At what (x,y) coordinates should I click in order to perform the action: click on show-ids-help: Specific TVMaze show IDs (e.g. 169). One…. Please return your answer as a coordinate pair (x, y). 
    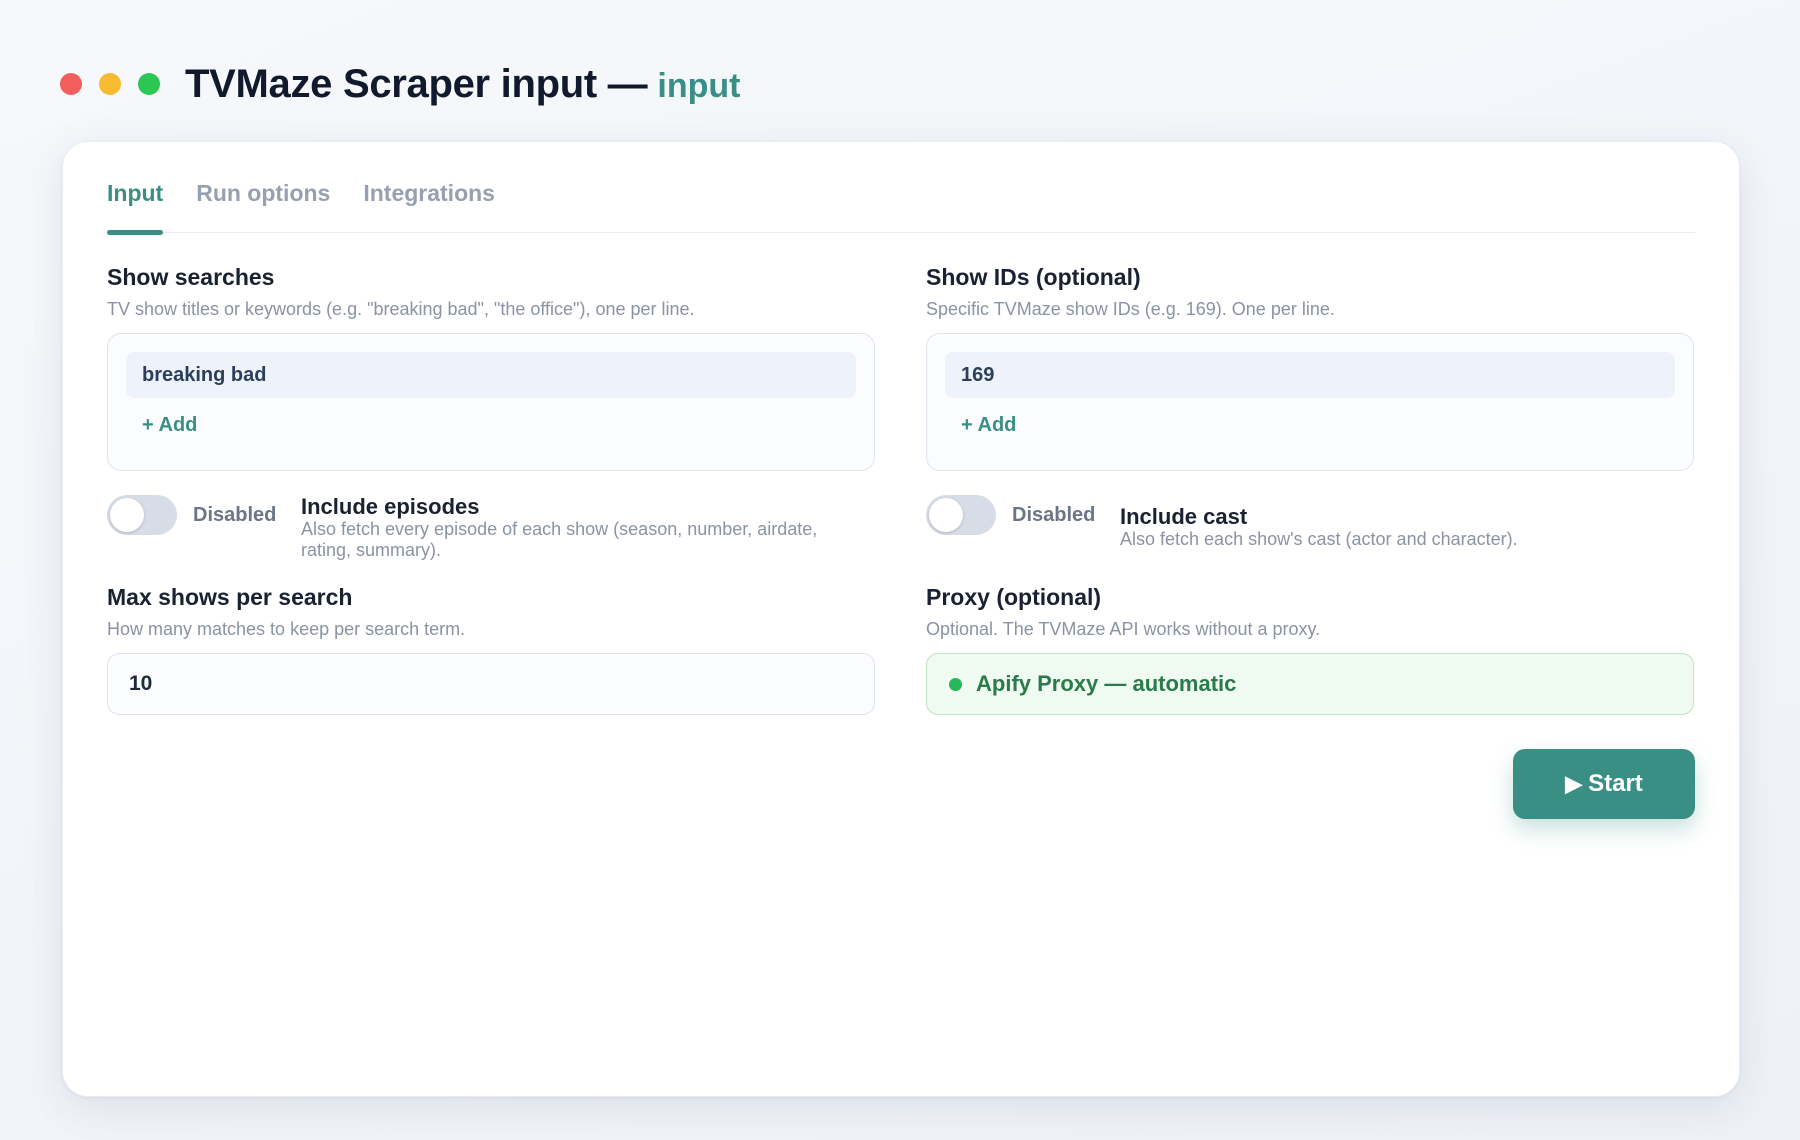
    Looking at the image, I should click on (1130, 309).